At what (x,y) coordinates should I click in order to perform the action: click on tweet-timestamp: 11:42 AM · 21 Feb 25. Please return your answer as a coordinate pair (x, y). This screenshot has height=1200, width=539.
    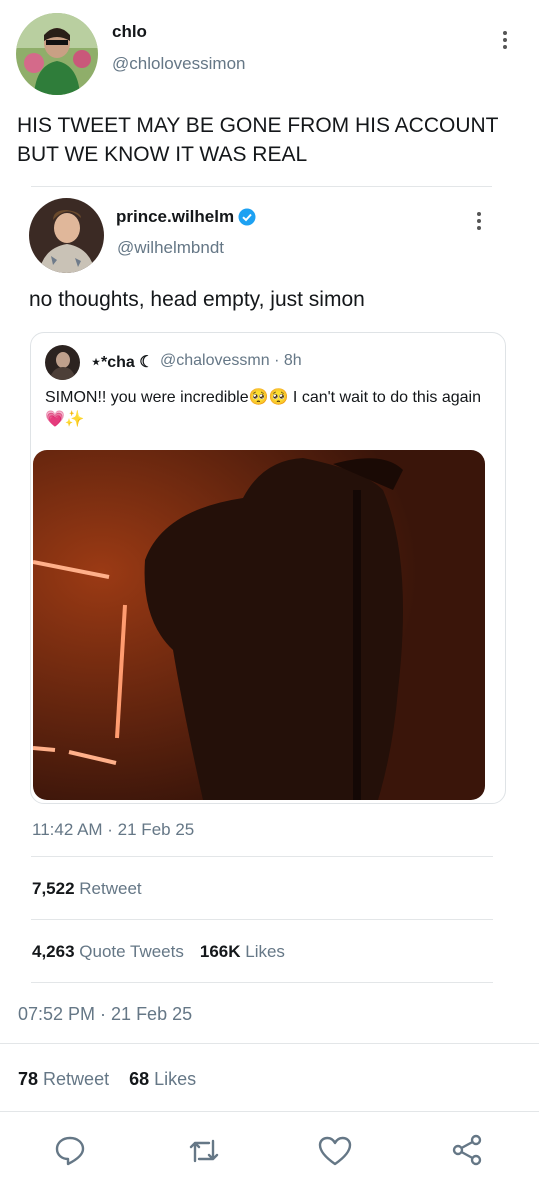
    Looking at the image, I should click on (113, 829).